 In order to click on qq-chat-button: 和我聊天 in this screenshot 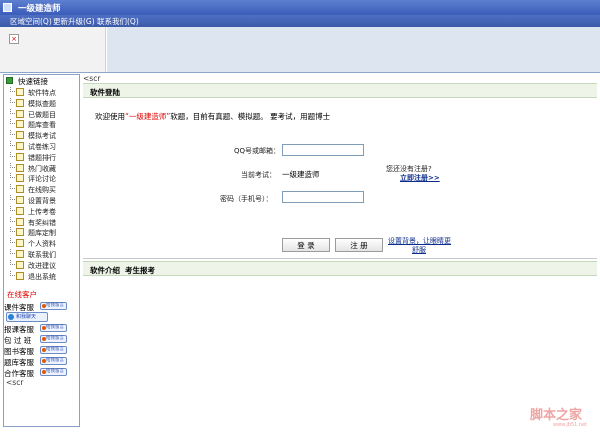, I will do `click(27, 317)`.